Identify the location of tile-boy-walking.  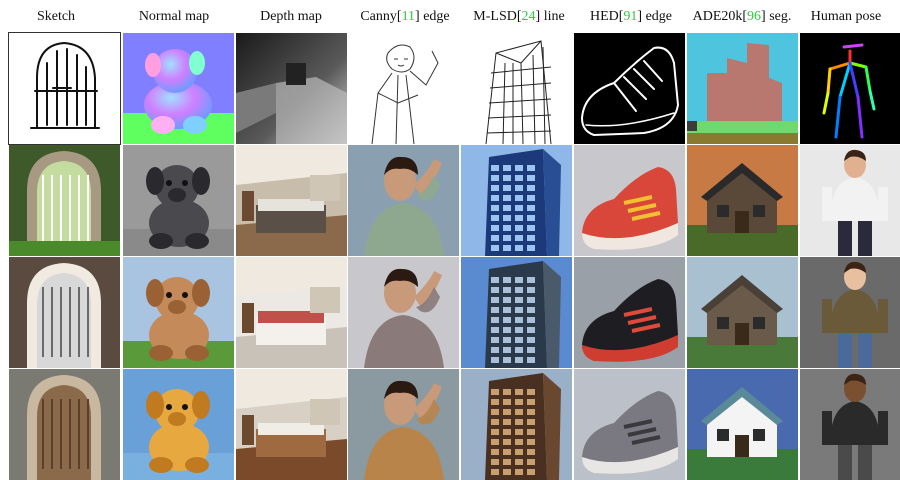
(850, 312).